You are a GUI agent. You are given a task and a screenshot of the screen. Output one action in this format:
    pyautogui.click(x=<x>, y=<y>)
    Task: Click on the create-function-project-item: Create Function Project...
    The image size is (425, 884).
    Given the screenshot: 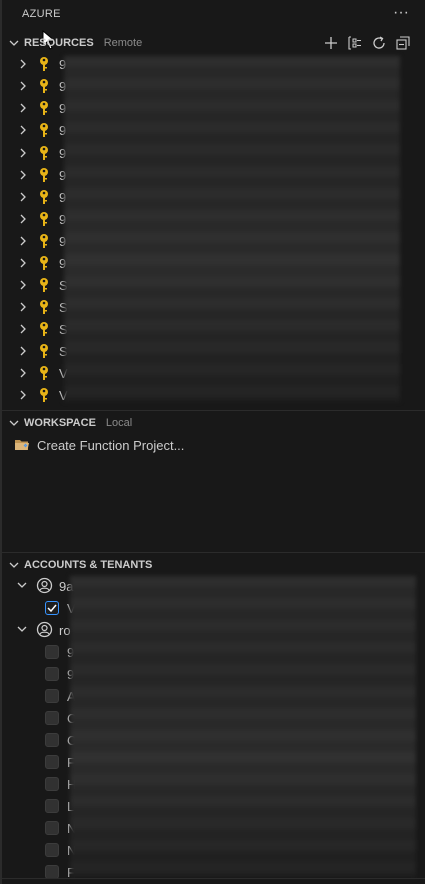 What is the action you would take?
    pyautogui.click(x=99, y=445)
    